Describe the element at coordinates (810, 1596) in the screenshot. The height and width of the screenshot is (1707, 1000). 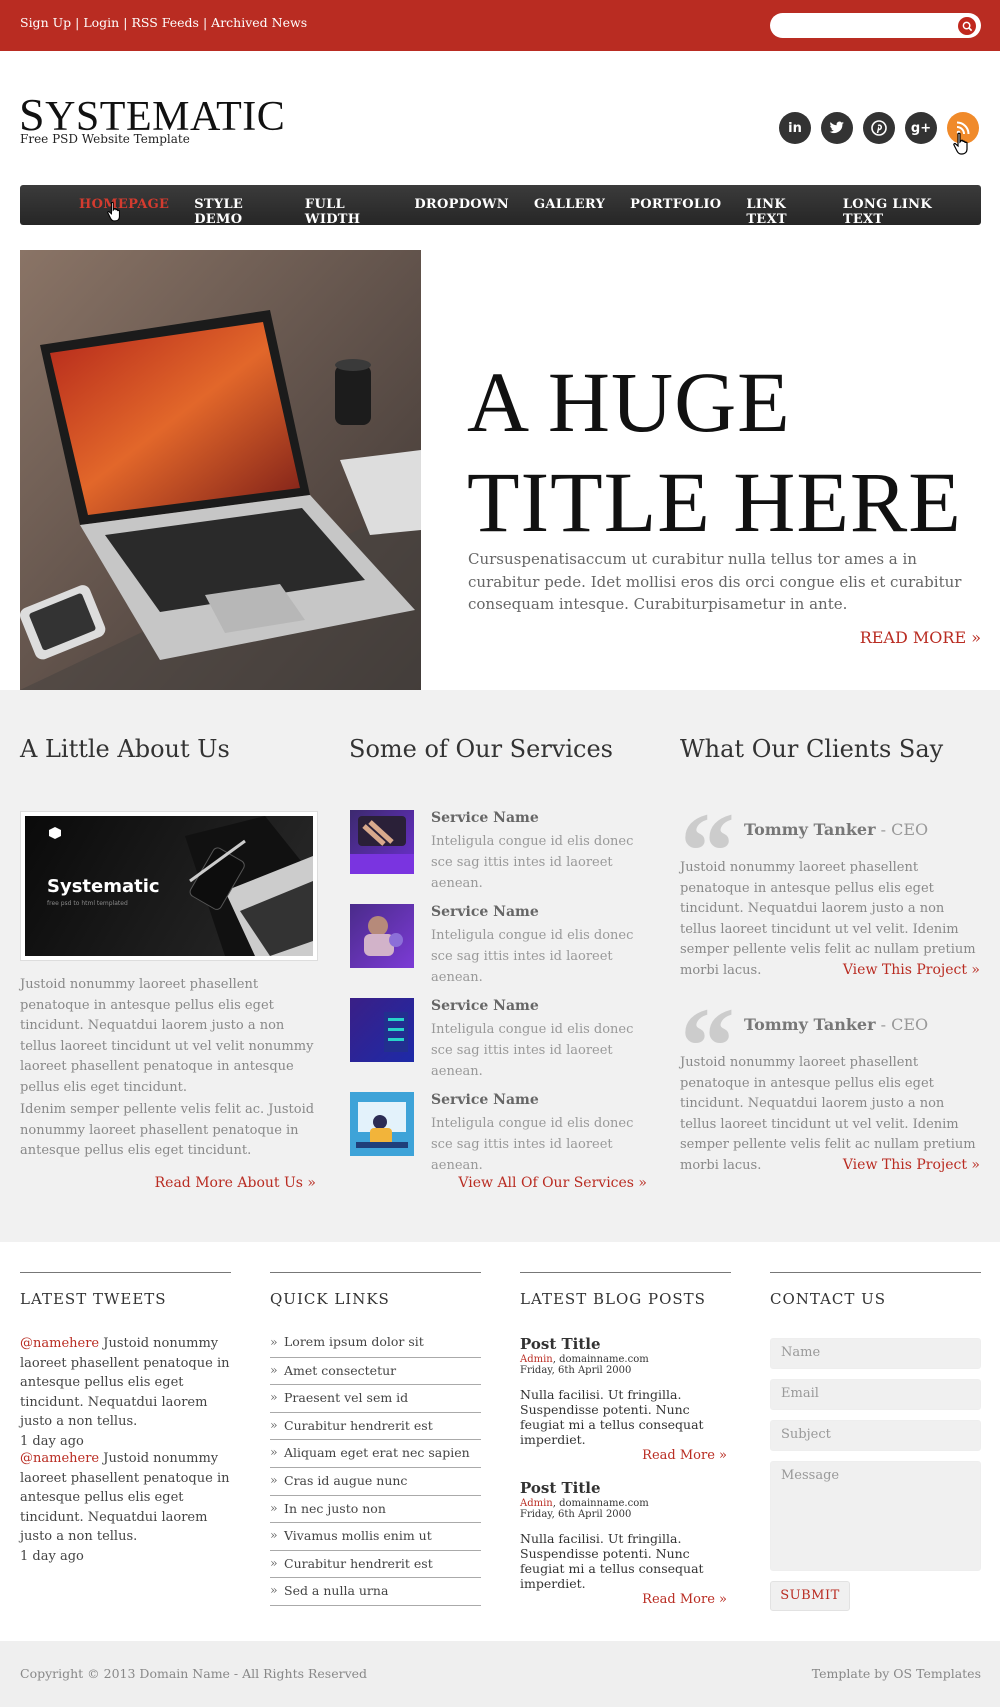
I see `submit-button: SUBMIT` at that location.